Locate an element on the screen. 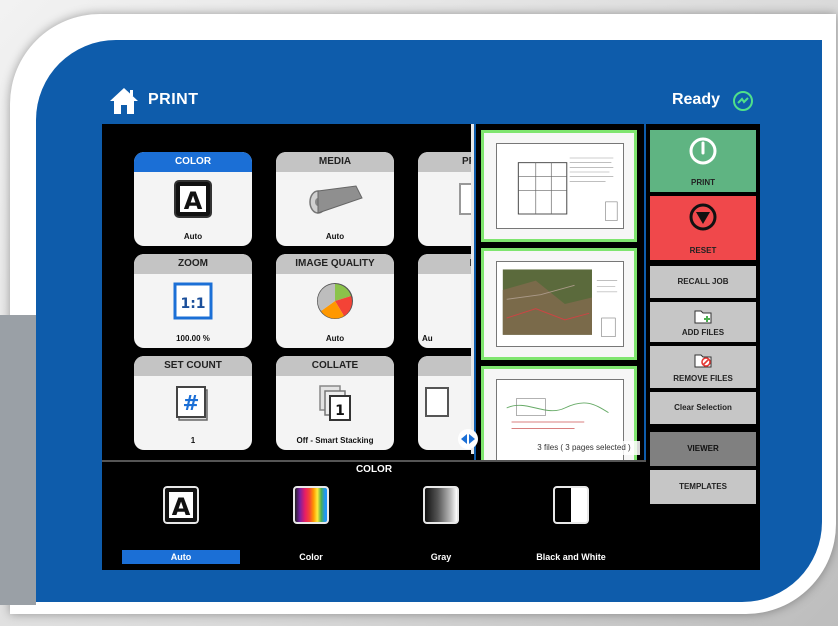 Image resolution: width=838 pixels, height=626 pixels. zoom-badge: 1:1 is located at coordinates (192, 304).